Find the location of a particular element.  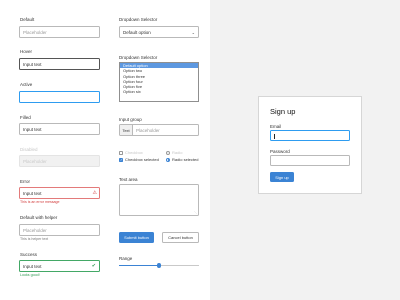

radio-selected-circle is located at coordinates (168, 159).